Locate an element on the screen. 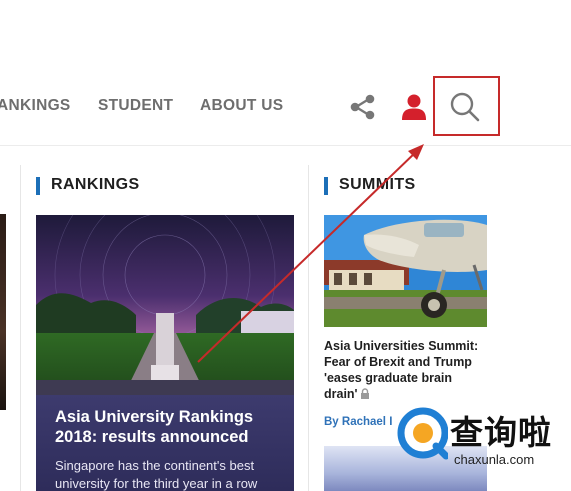 The image size is (571, 491). watermark: 查询啦 chaxunla.com is located at coordinates (481, 438).